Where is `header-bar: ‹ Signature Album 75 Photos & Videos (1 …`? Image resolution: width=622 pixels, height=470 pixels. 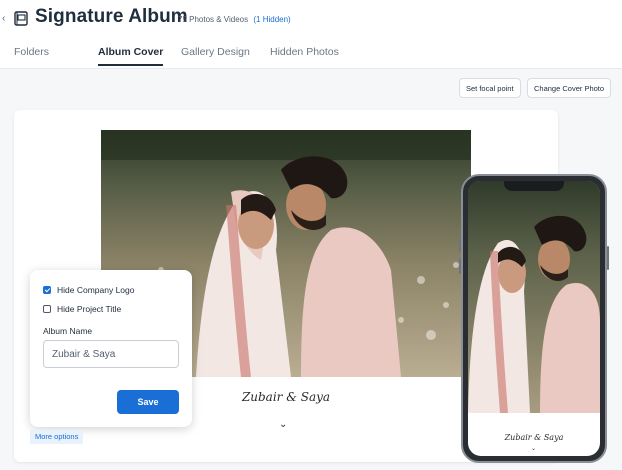 header-bar: ‹ Signature Album 75 Photos & Videos (1 … is located at coordinates (311, 34).